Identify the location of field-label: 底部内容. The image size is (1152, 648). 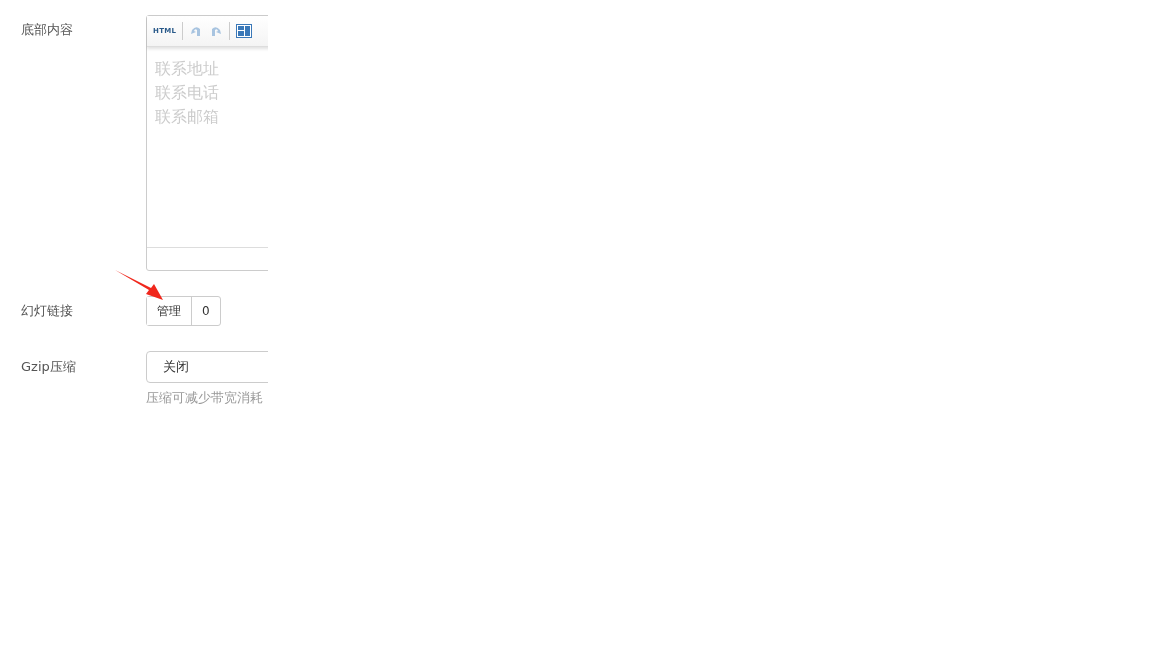
(47, 30).